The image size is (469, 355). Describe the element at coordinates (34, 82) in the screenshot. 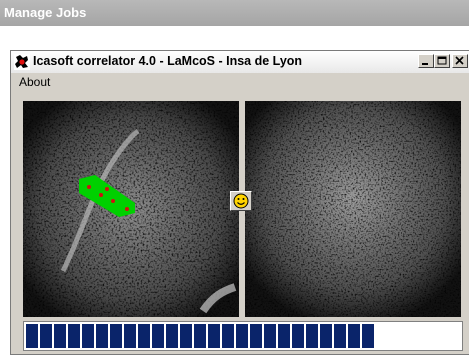

I see `menu-item-about: About` at that location.